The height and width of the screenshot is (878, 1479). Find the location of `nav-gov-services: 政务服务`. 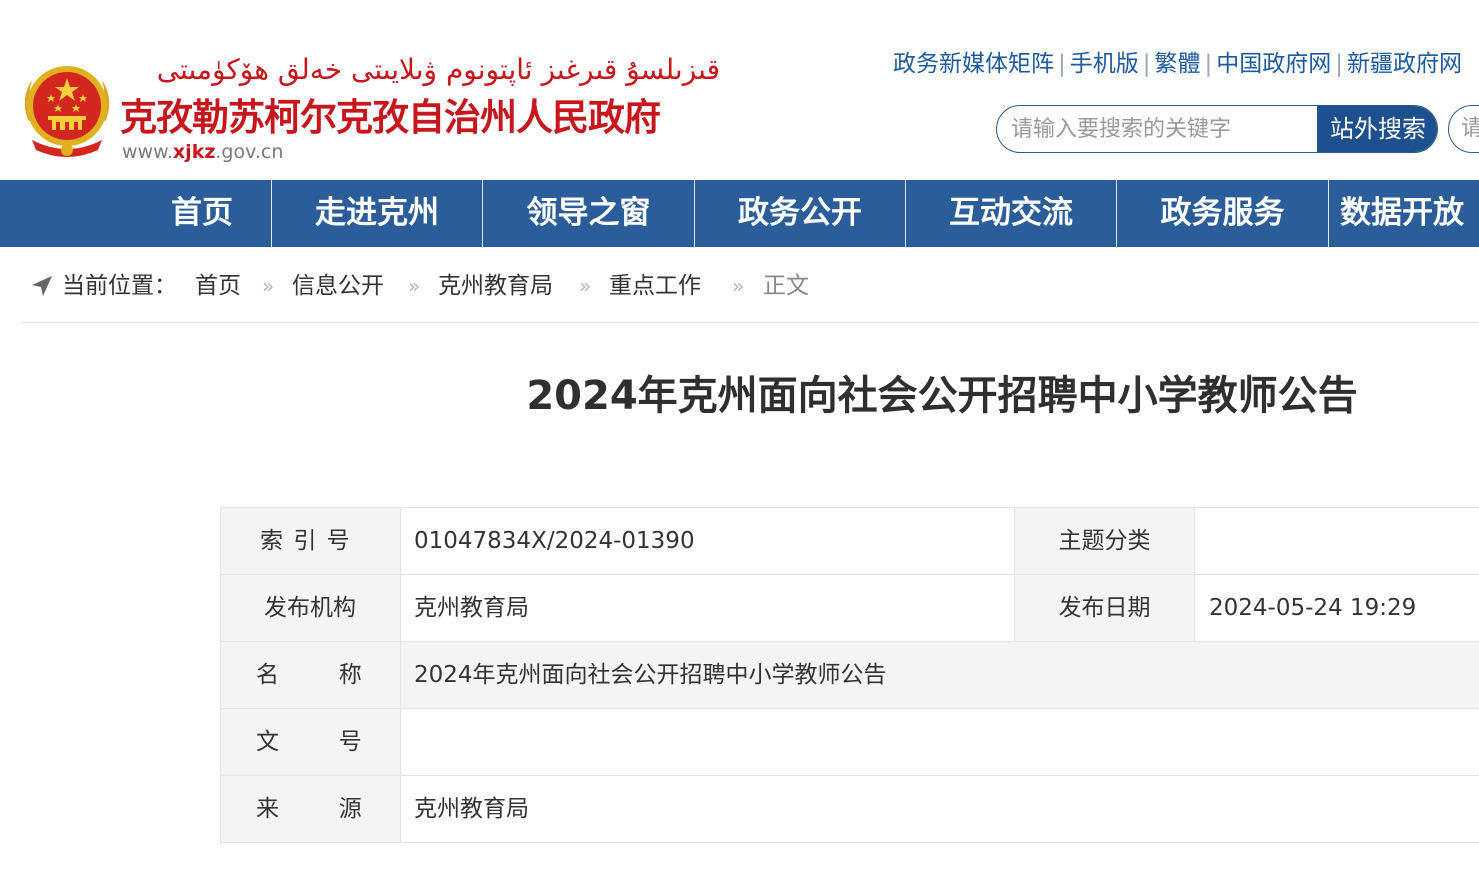

nav-gov-services: 政务服务 is located at coordinates (1222, 213).